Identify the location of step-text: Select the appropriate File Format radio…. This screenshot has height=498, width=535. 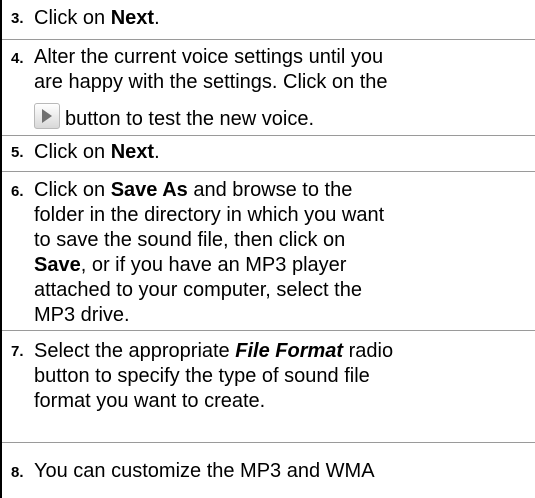
(214, 376).